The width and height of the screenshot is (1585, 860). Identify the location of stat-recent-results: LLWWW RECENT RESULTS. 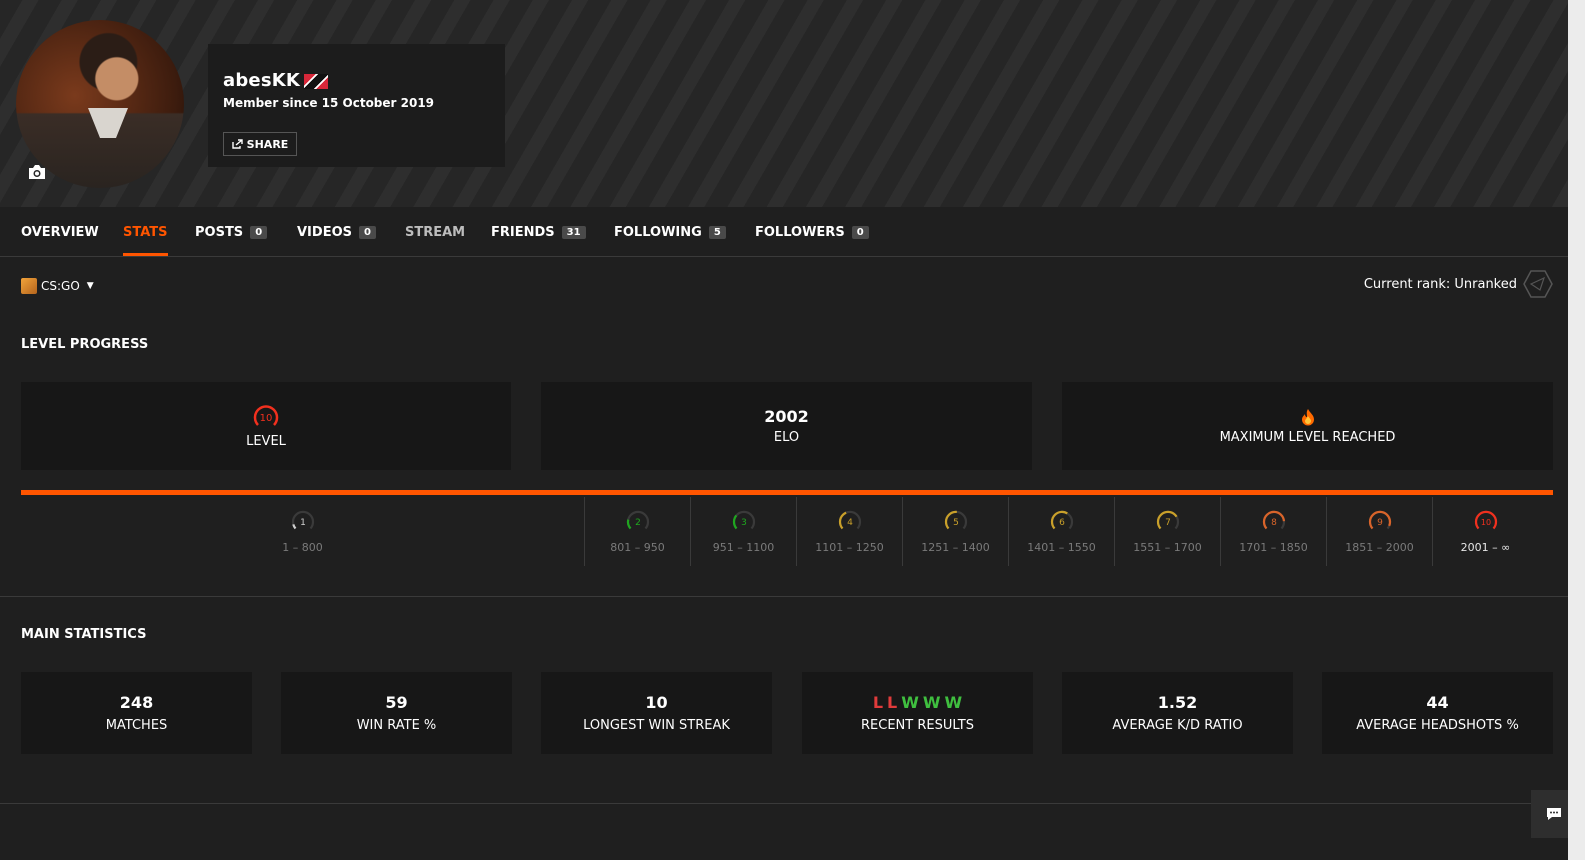
(917, 713).